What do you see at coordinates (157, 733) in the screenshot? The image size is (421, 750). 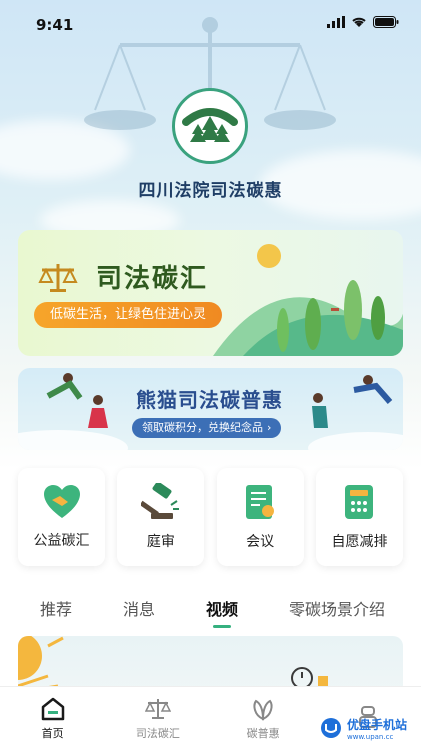 I see `nav-label: 司法碳汇` at bounding box center [157, 733].